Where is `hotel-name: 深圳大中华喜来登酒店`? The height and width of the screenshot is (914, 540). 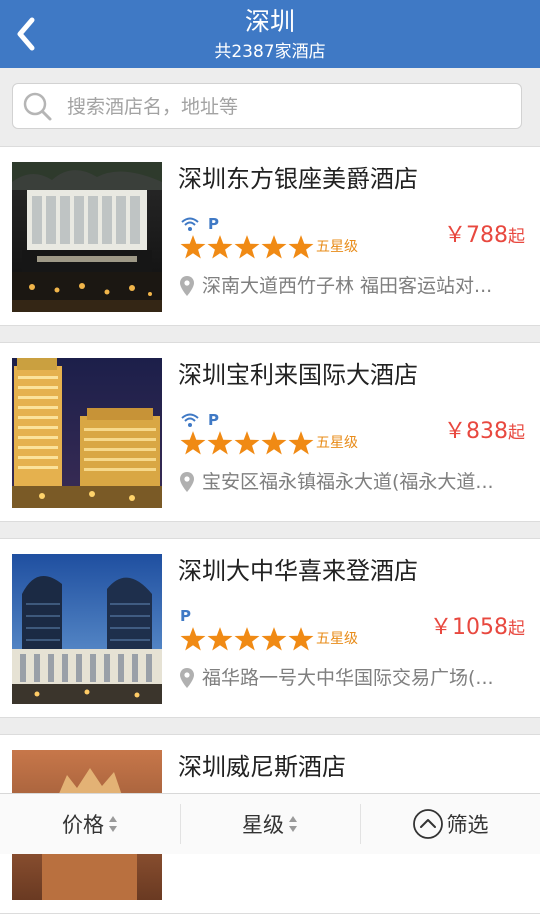
hotel-name: 深圳大中华喜来登酒店 is located at coordinates (298, 571).